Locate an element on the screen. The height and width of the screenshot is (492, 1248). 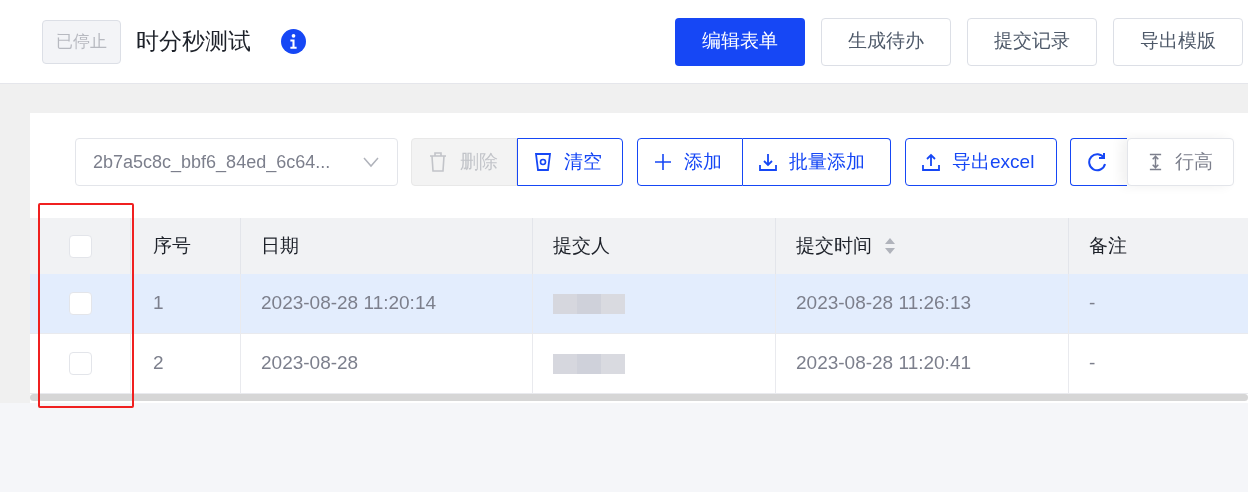
table-cell-text: 2023-08-28 is located at coordinates (310, 363).